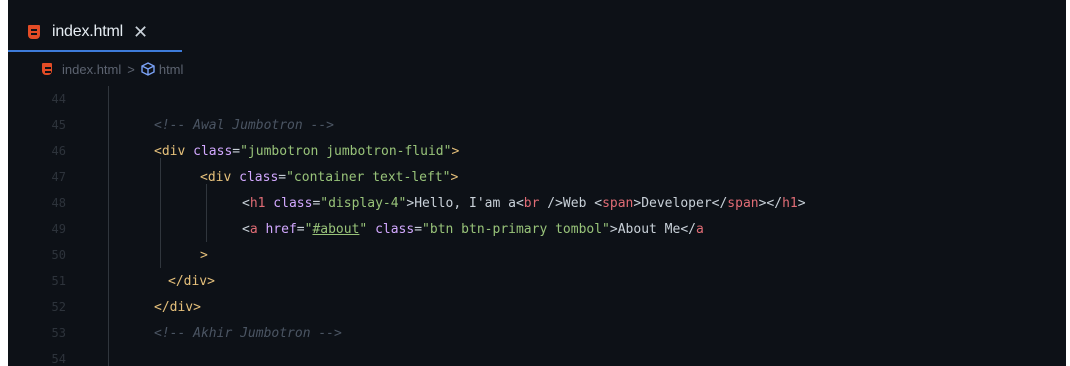  What do you see at coordinates (537, 177) in the screenshot?
I see `code-line: 47 <div class="container text-left">` at bounding box center [537, 177].